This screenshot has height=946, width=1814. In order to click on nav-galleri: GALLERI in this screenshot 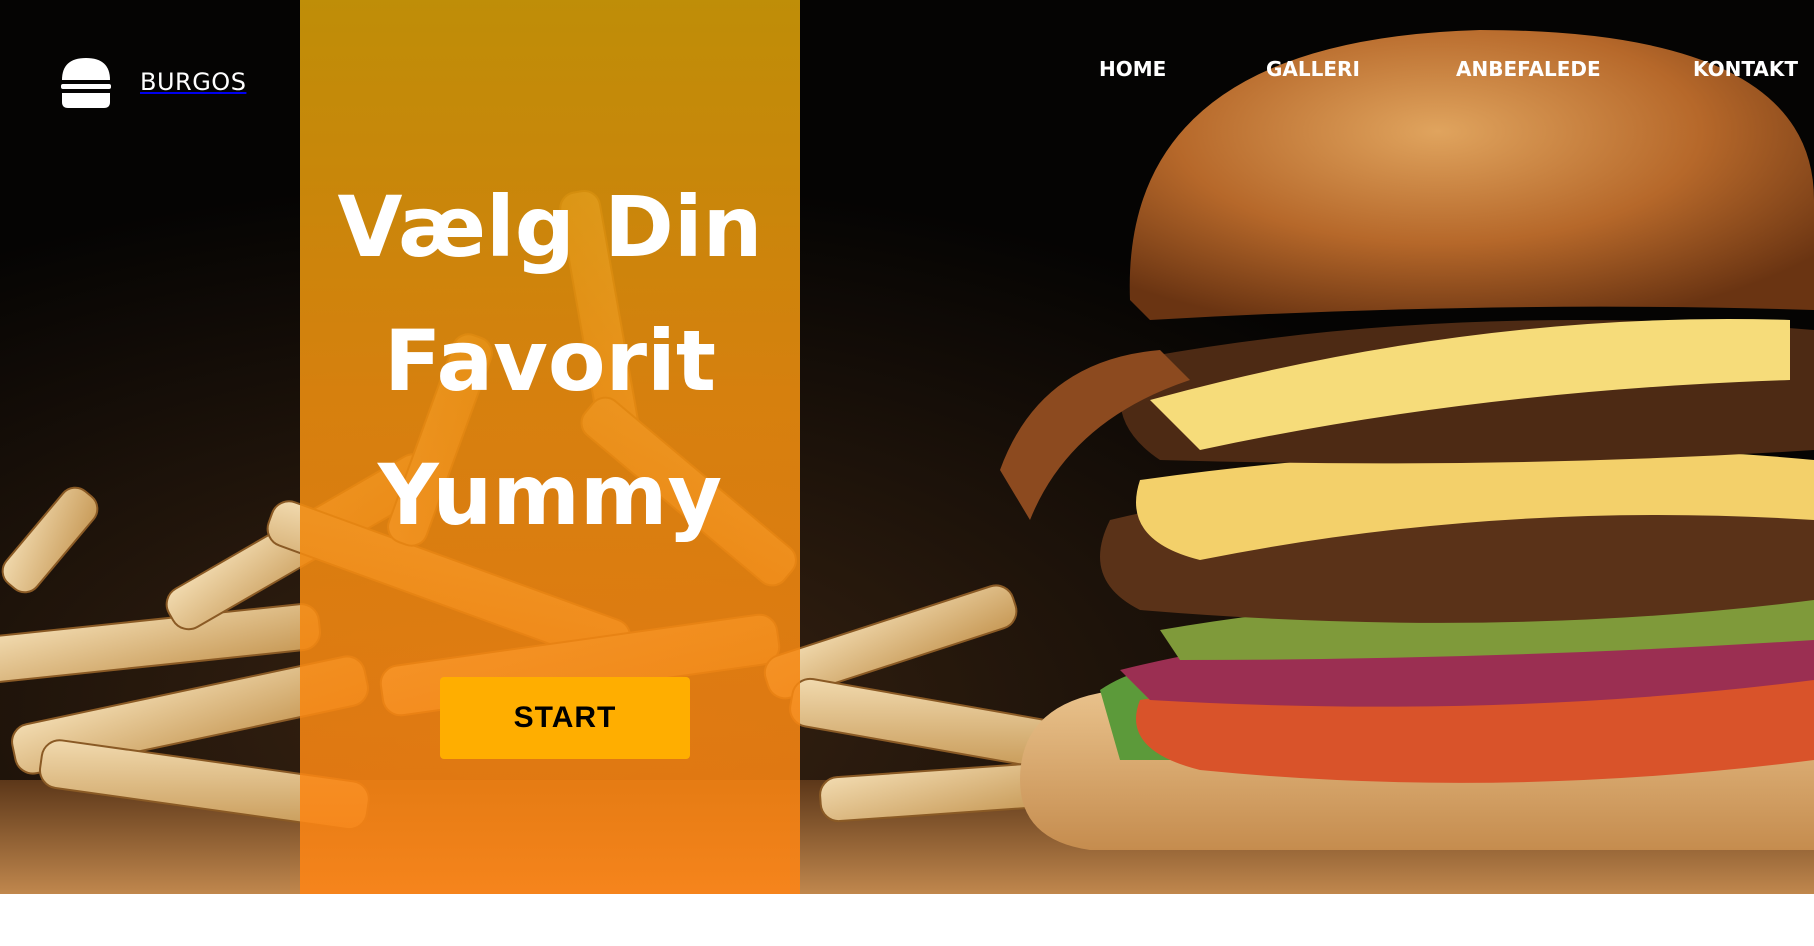, I will do `click(1313, 69)`.